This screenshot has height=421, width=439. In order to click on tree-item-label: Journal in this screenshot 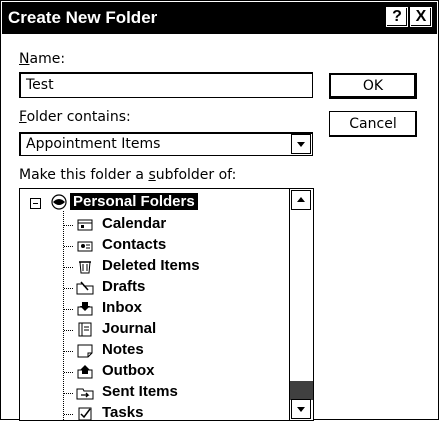, I will do `click(129, 328)`.